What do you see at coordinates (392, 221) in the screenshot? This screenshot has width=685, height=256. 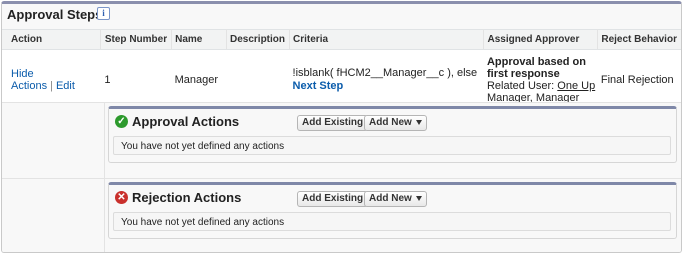 I see `rejection-actions-empty-message: You have not yet defined any actions` at bounding box center [392, 221].